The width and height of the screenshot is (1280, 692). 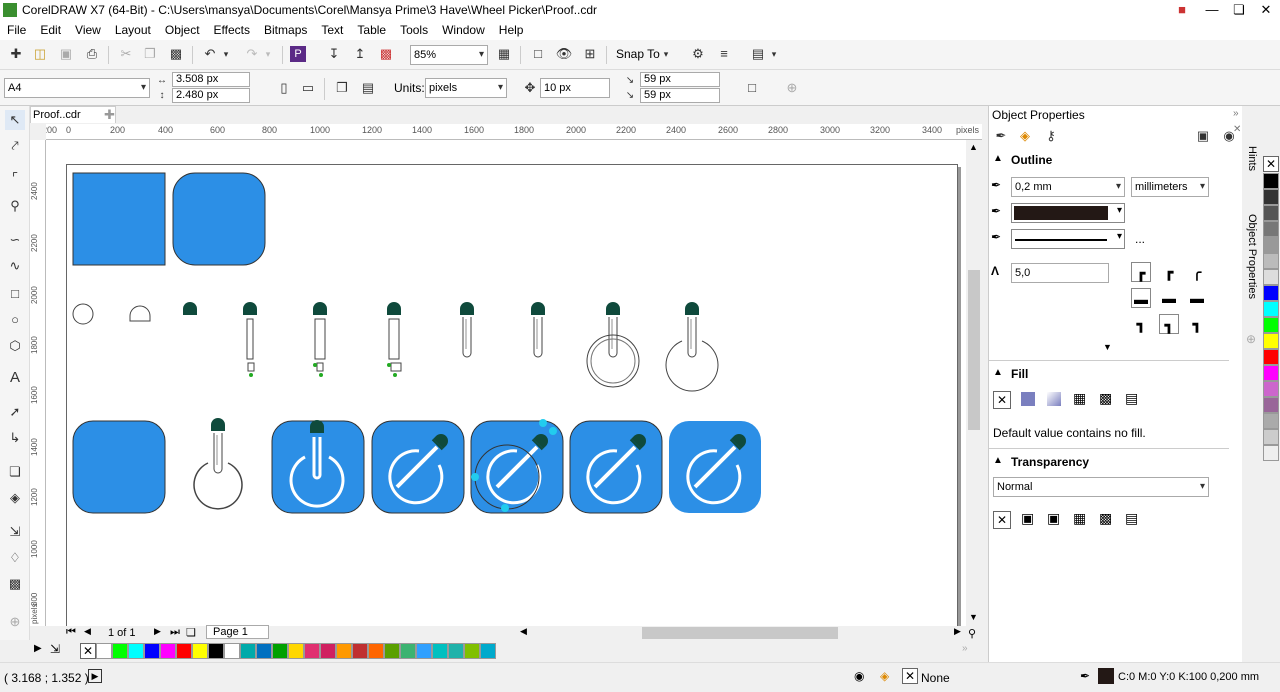 What do you see at coordinates (680, 79) in the screenshot?
I see `duplicate-distance-x-field: 59 px` at bounding box center [680, 79].